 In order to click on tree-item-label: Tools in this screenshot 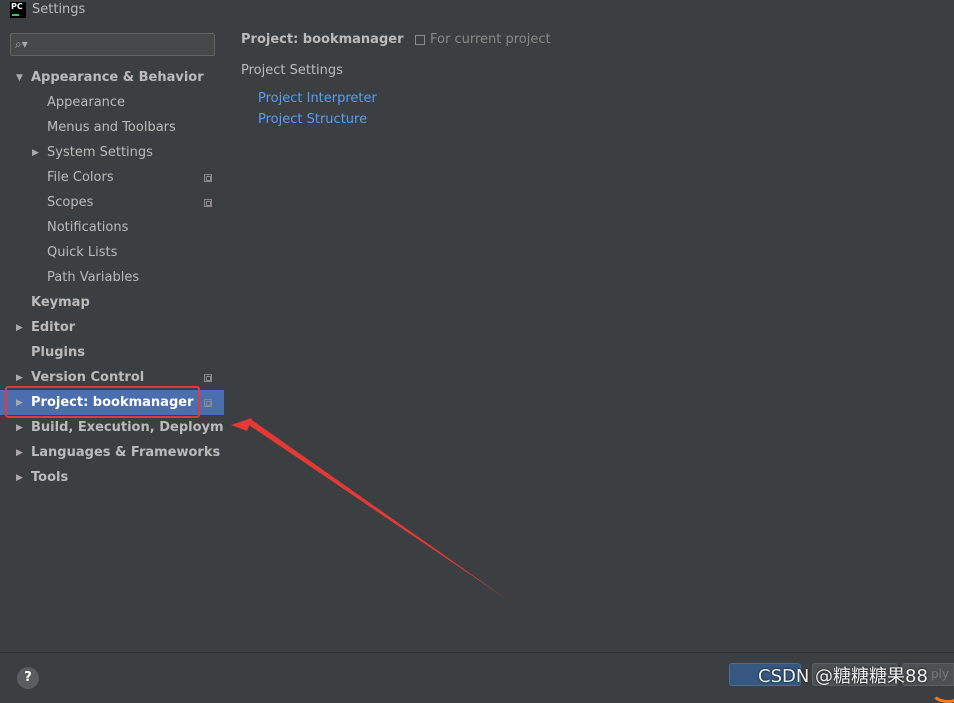, I will do `click(50, 477)`.